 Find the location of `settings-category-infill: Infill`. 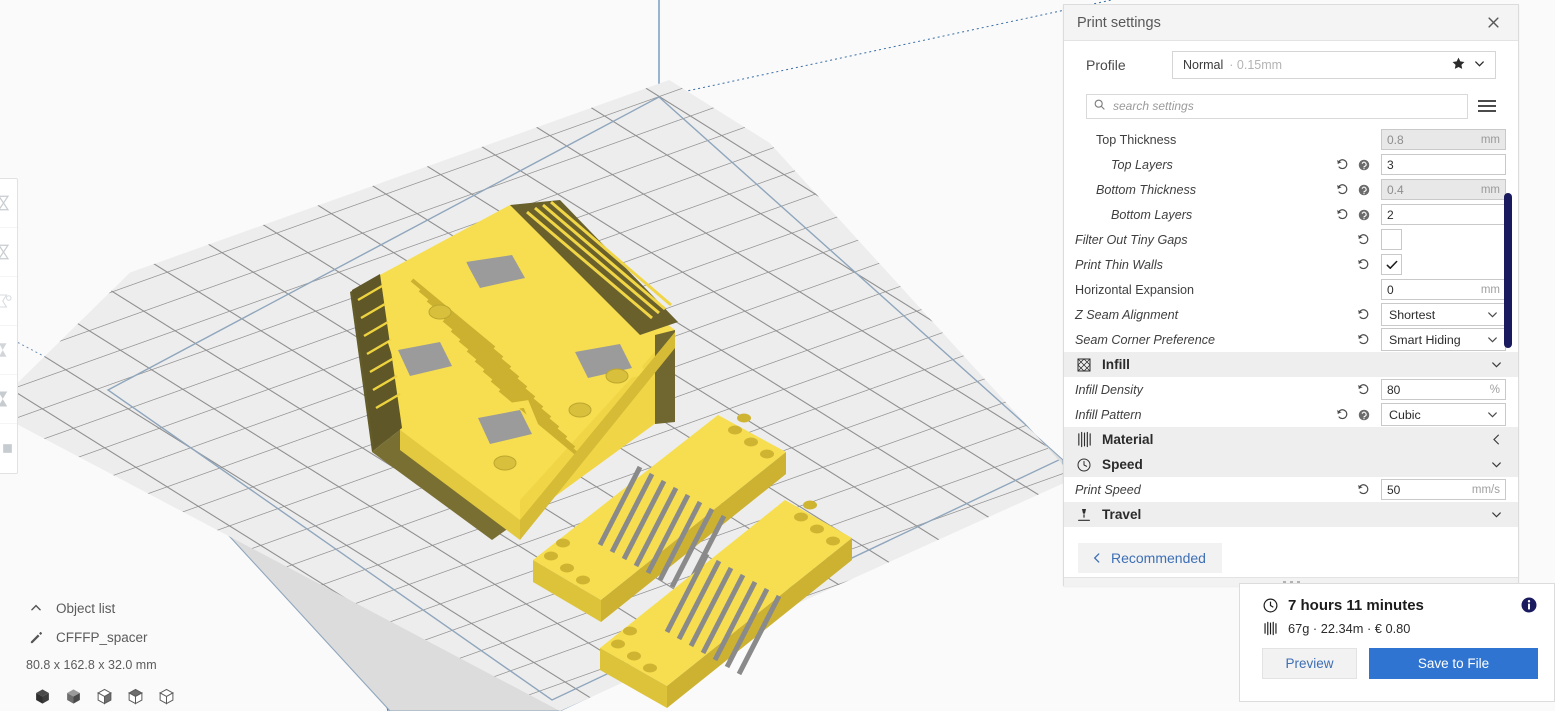

settings-category-infill: Infill is located at coordinates (1291, 364).